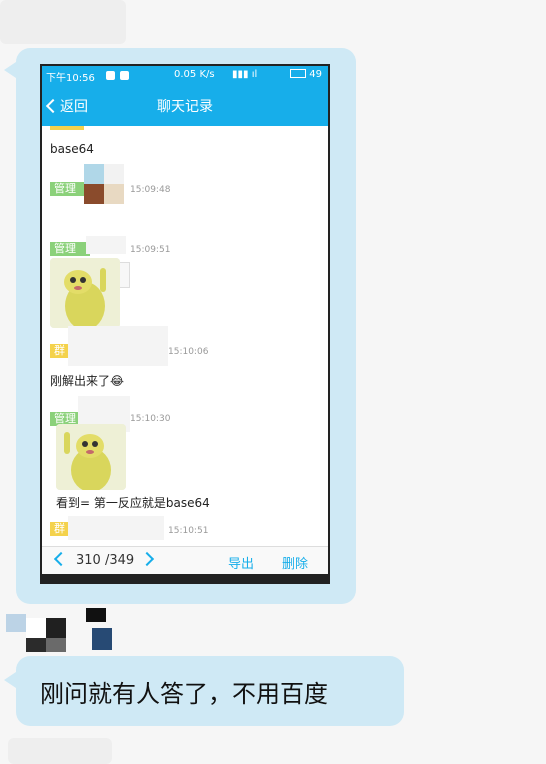  What do you see at coordinates (119, 560) in the screenshot?
I see `page-total: /349` at bounding box center [119, 560].